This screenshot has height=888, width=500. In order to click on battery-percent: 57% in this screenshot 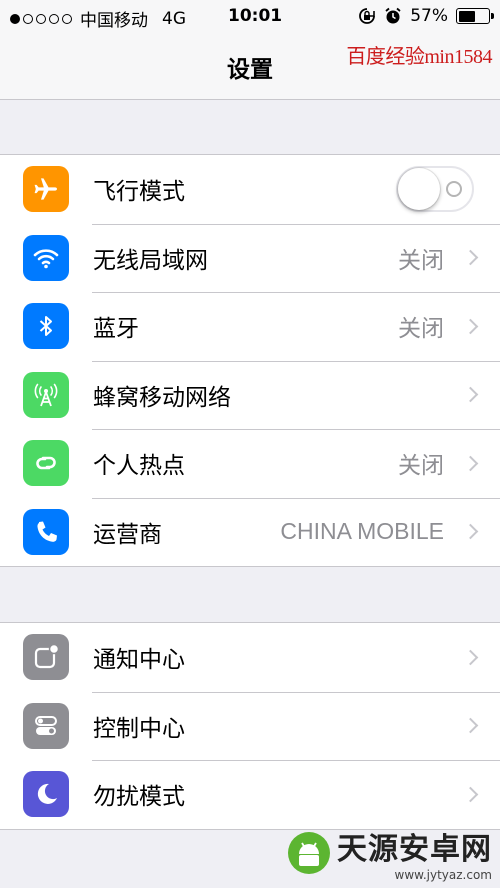, I will do `click(429, 16)`.